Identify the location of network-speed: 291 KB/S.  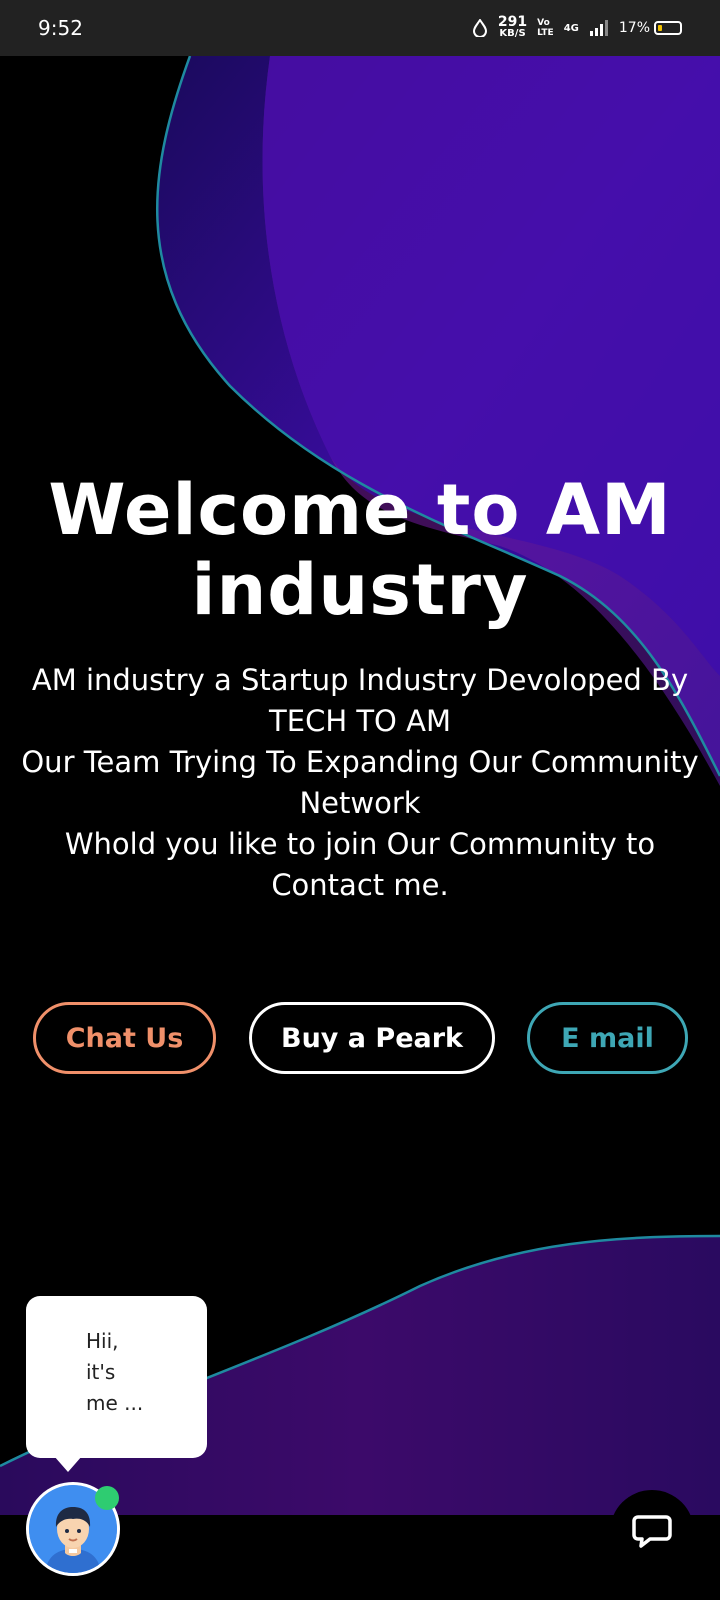
(512, 26).